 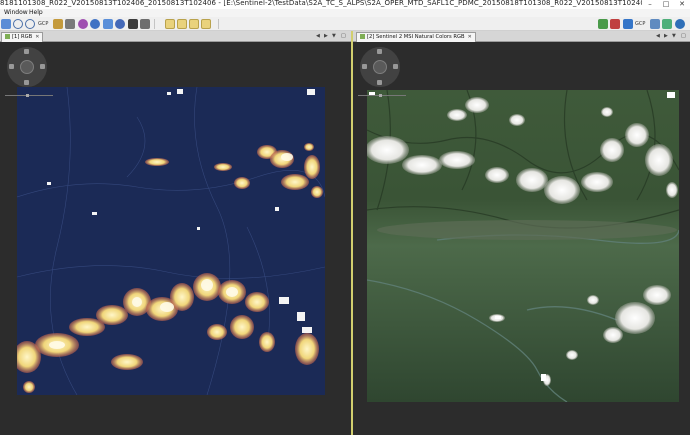 I want to click on tile-icon, so click(x=145, y=24).